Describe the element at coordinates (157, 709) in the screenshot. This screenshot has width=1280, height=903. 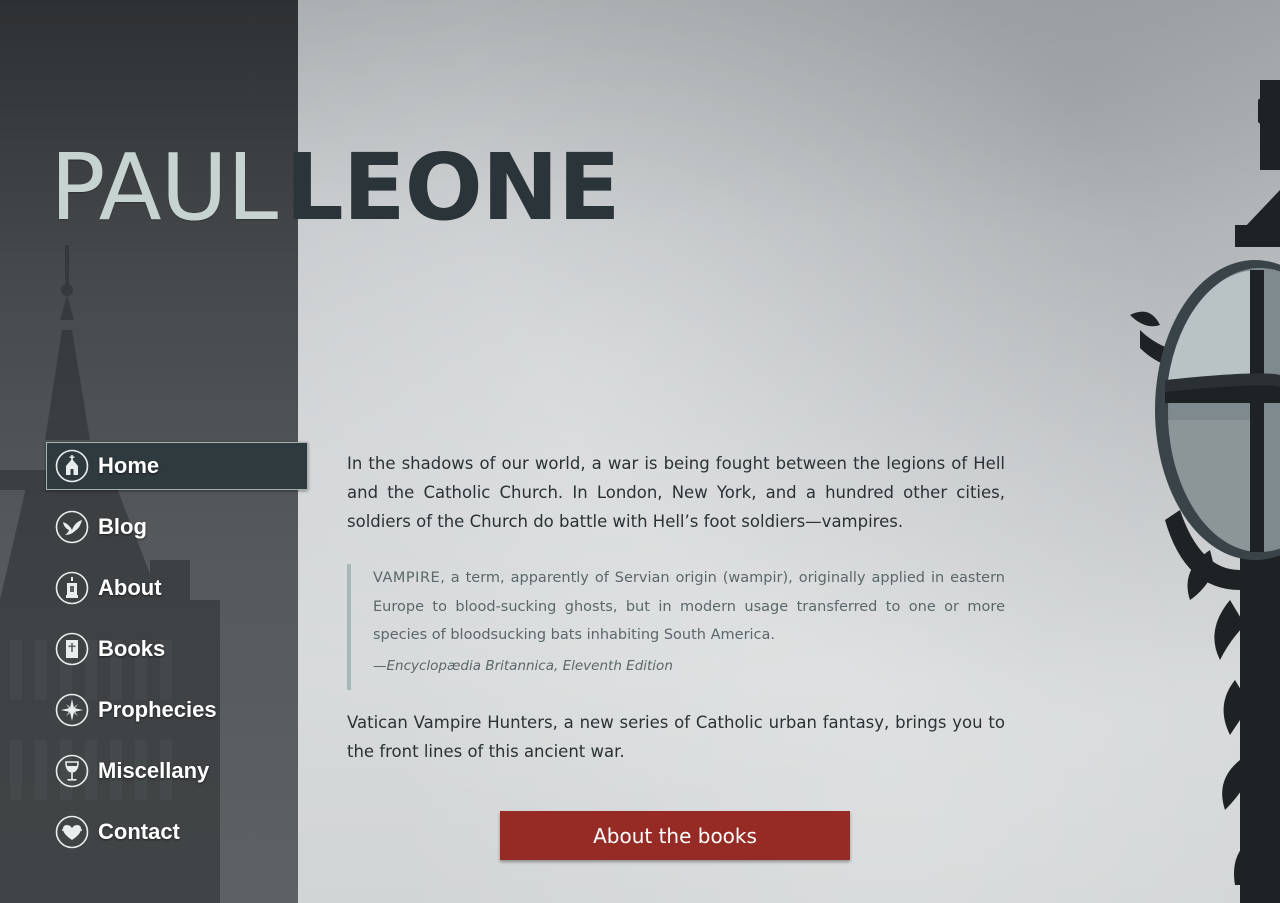
I see `nav-label-prophecies: Prophecies` at that location.